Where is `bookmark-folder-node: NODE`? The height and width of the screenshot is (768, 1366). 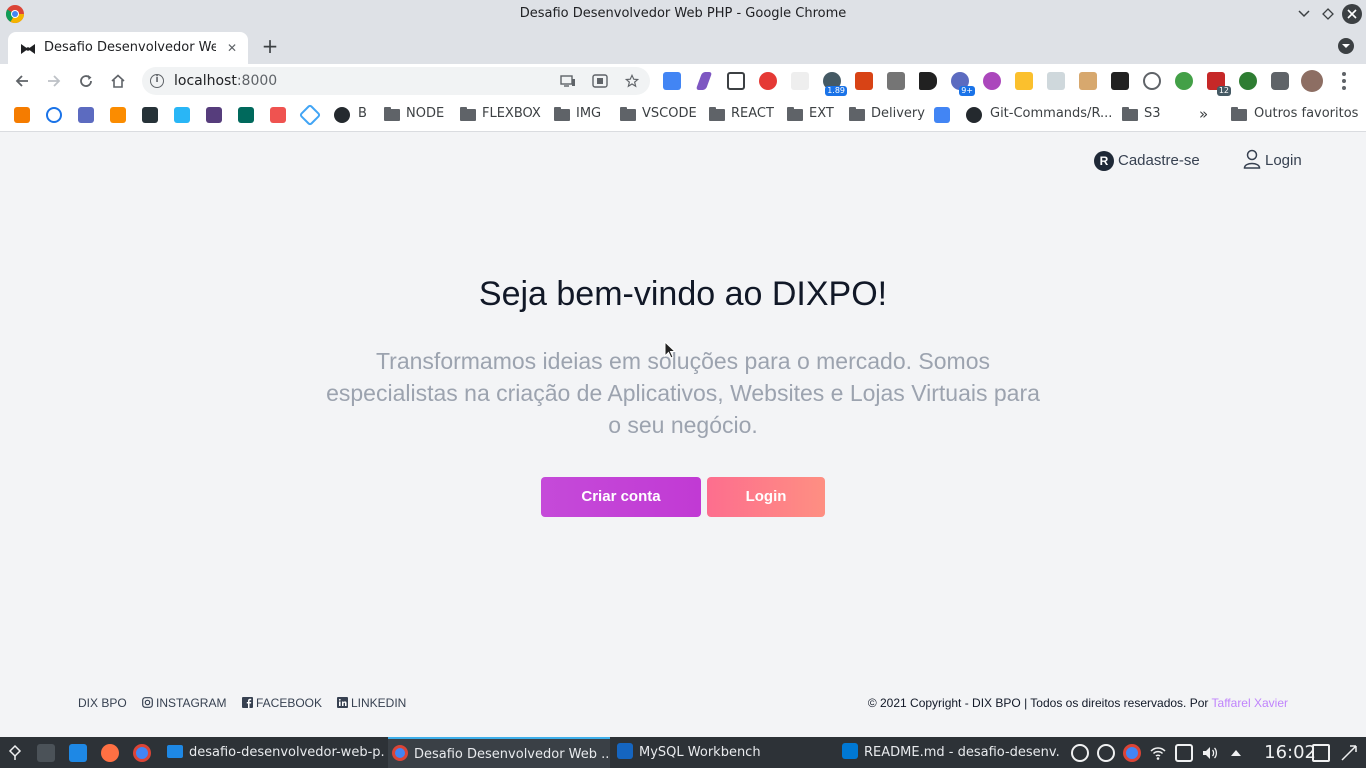 bookmark-folder-node: NODE is located at coordinates (425, 114).